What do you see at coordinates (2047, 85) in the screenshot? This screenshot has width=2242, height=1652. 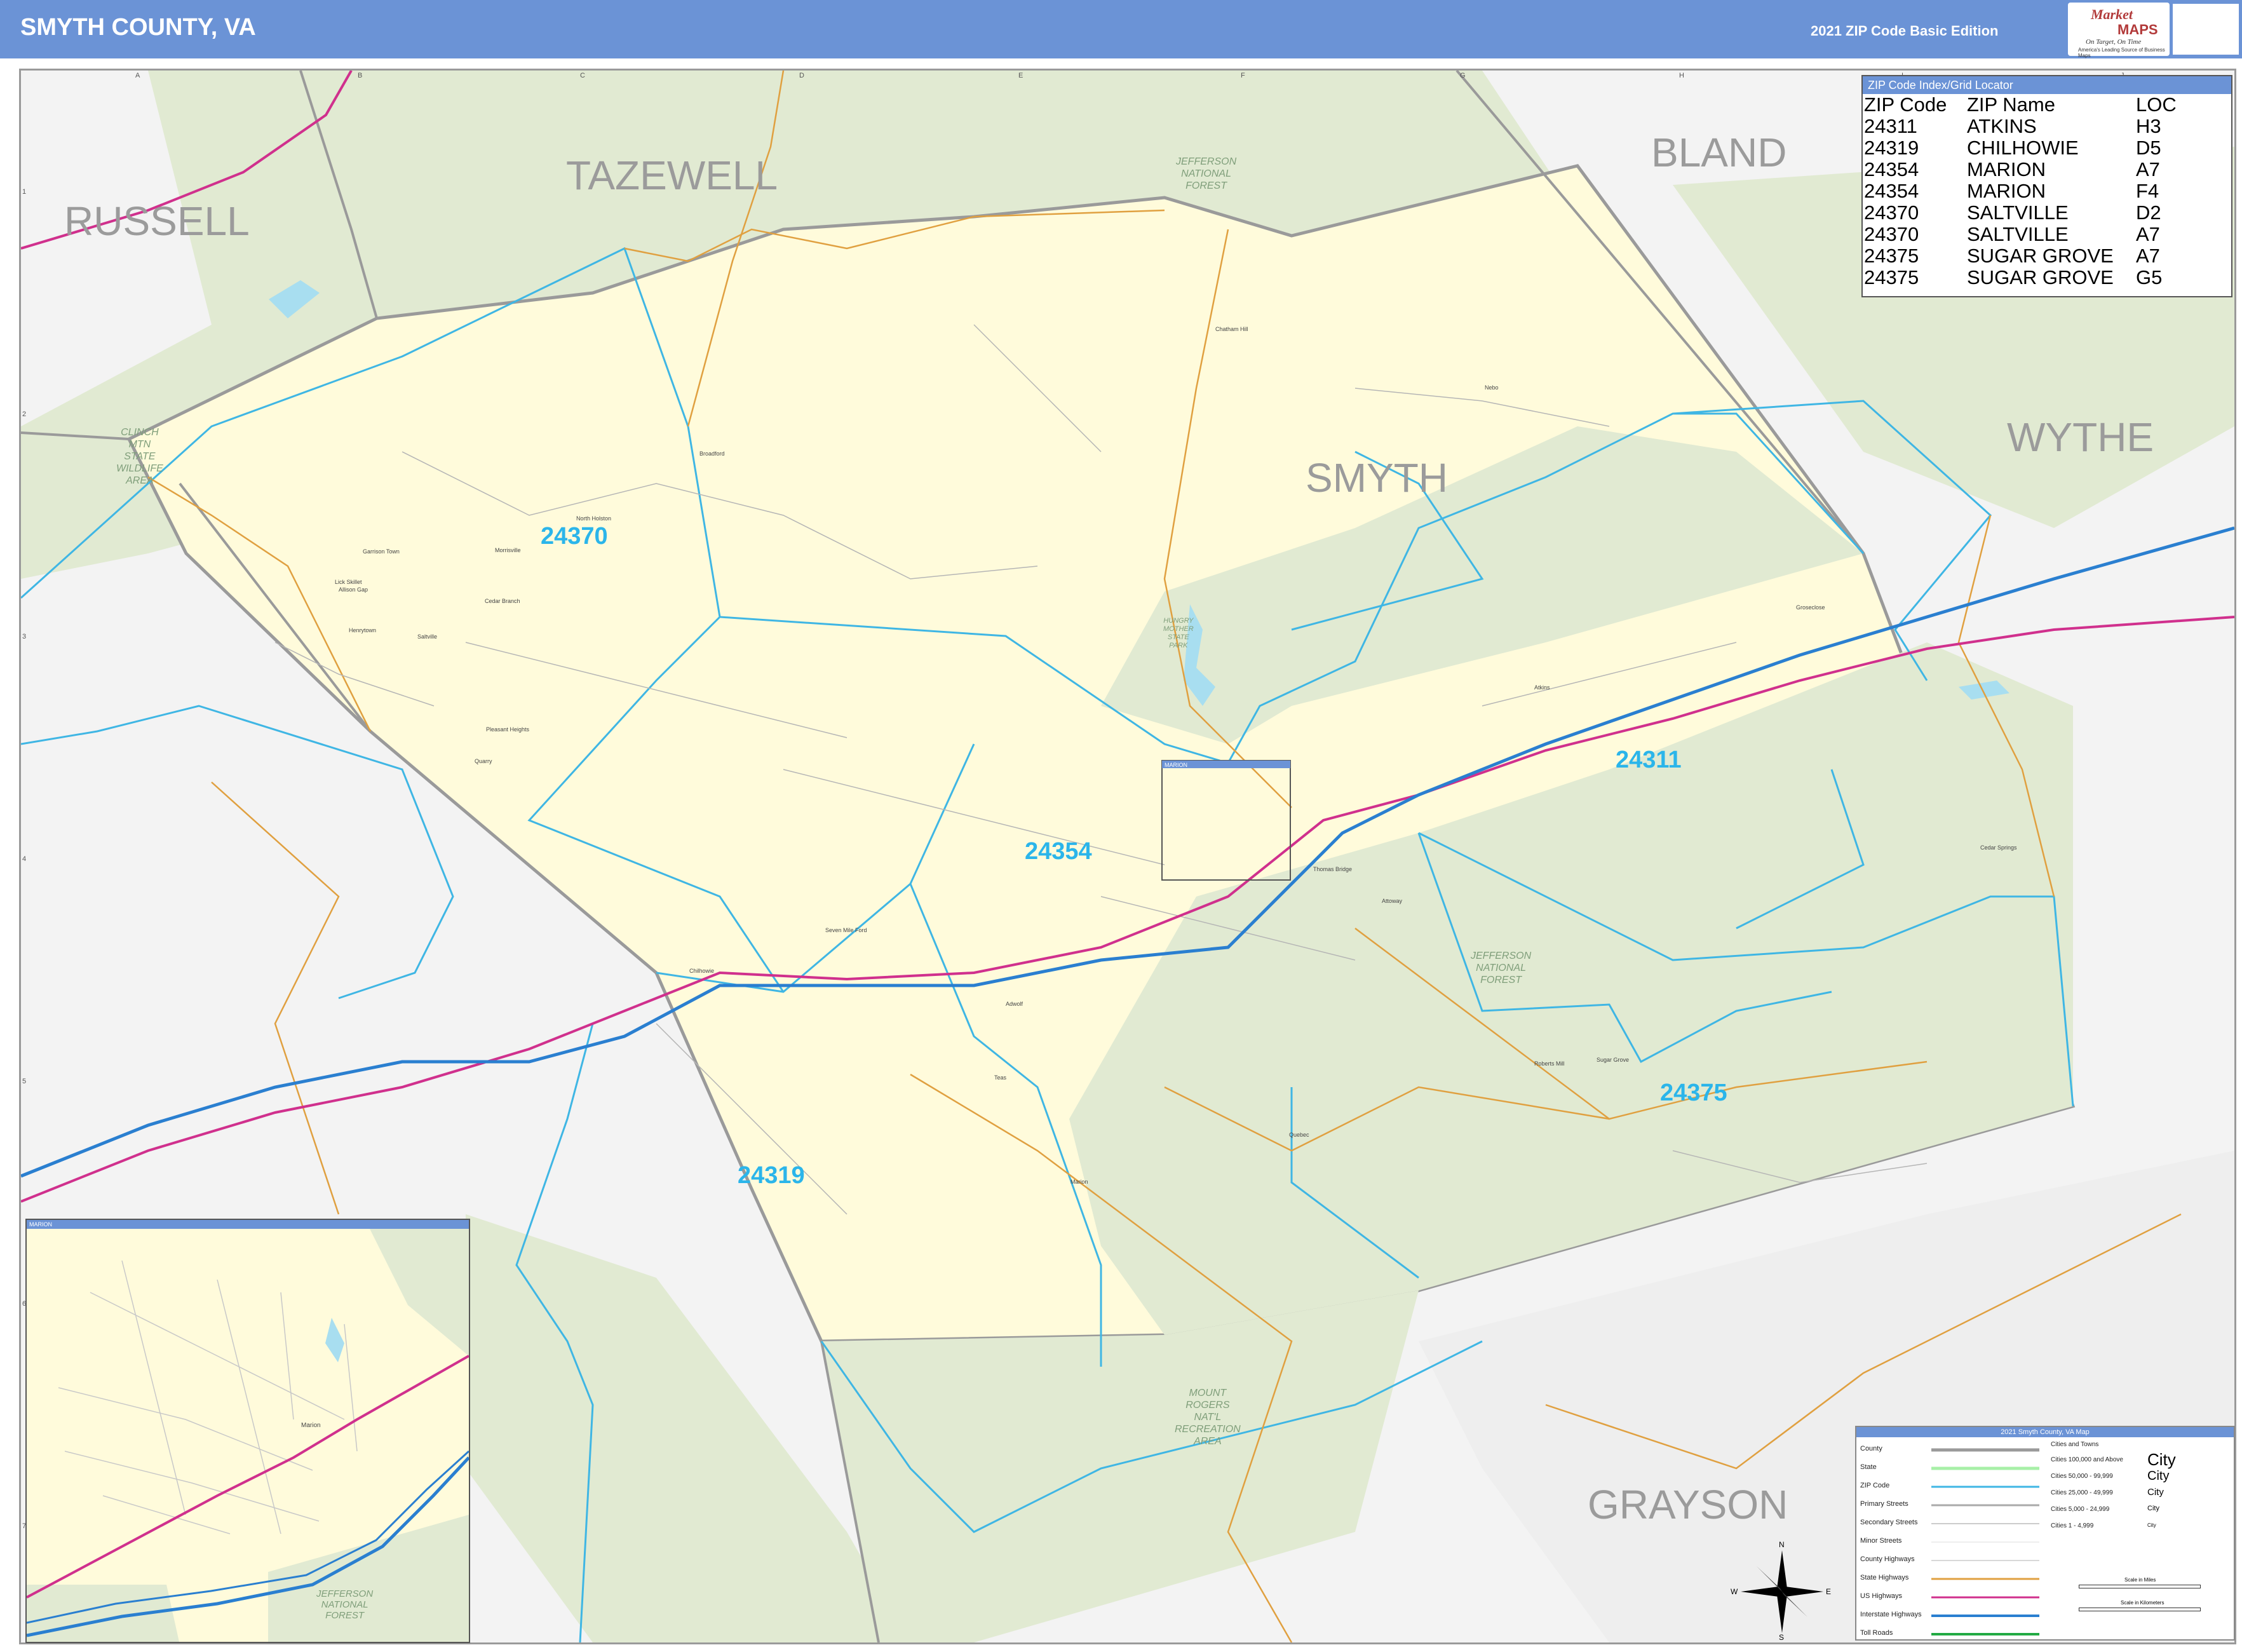 I see `zip-index-title: ZIP Code Index/Grid Locator` at bounding box center [2047, 85].